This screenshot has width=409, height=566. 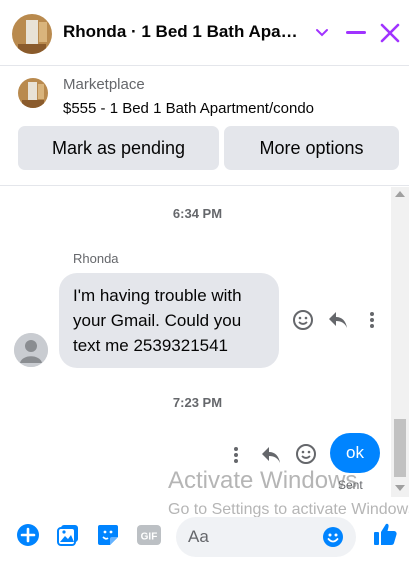 I want to click on contact-avatar, so click(x=32, y=34).